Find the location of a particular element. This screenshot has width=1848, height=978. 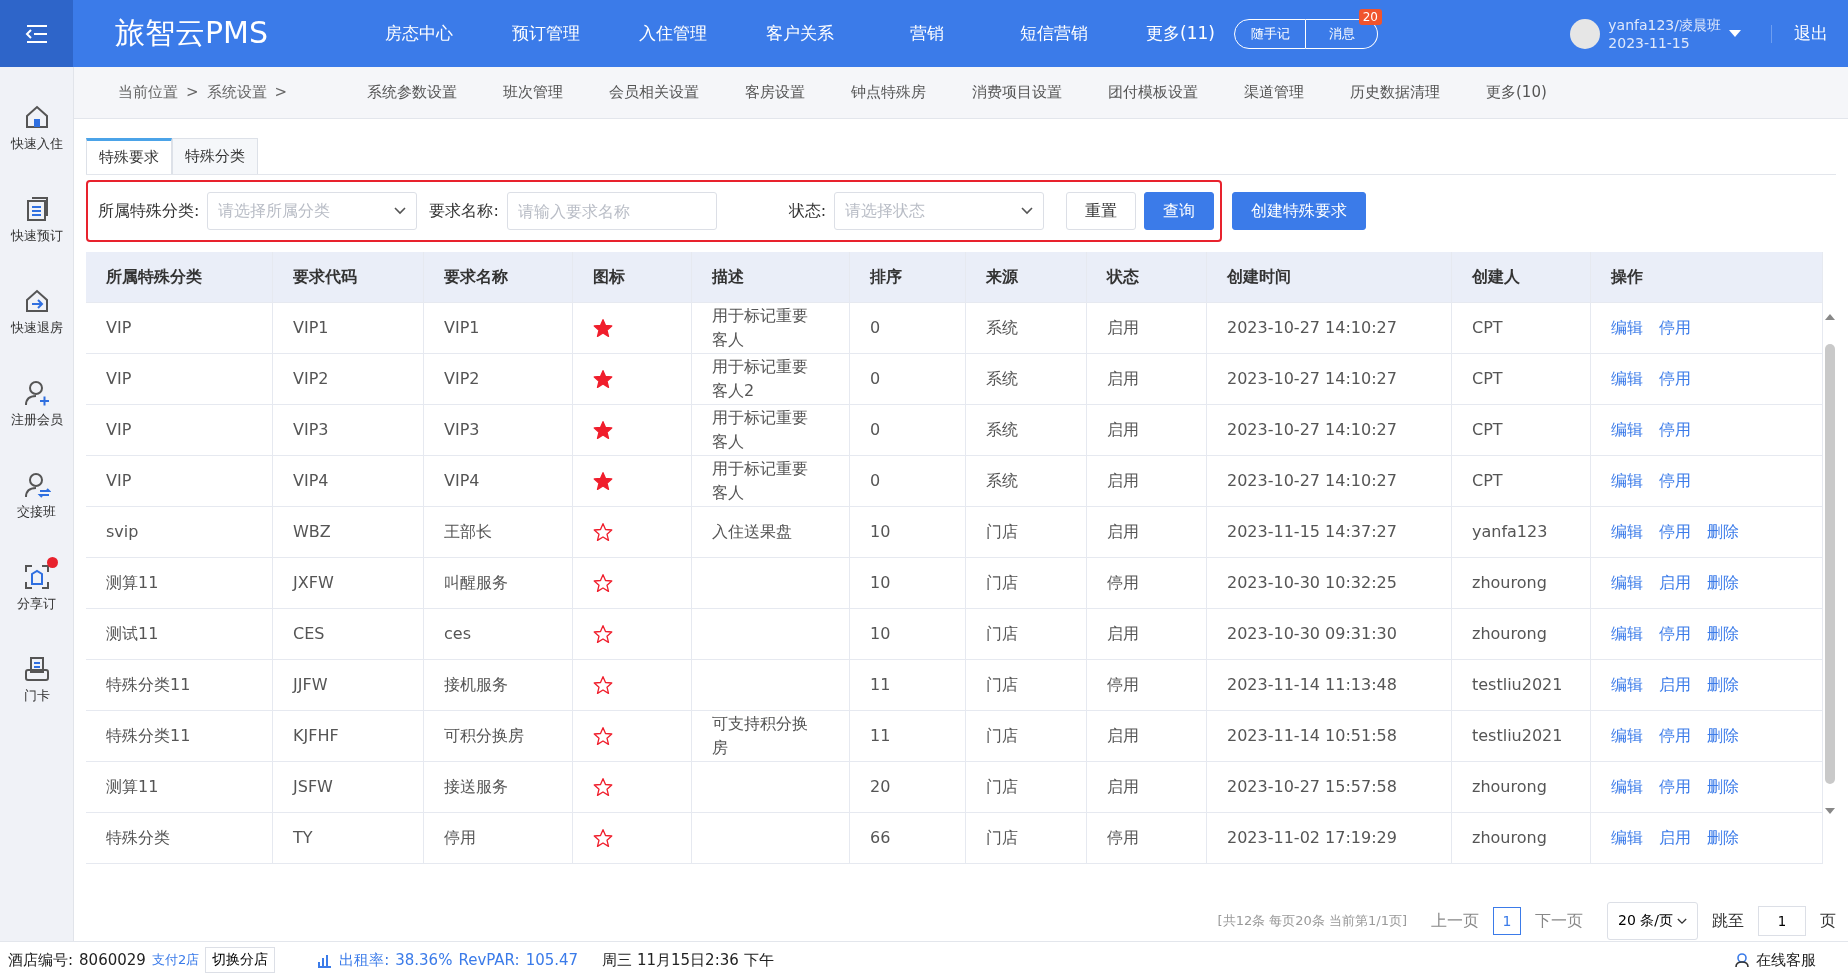

sidebar-item: 门卡 is located at coordinates (36, 676).